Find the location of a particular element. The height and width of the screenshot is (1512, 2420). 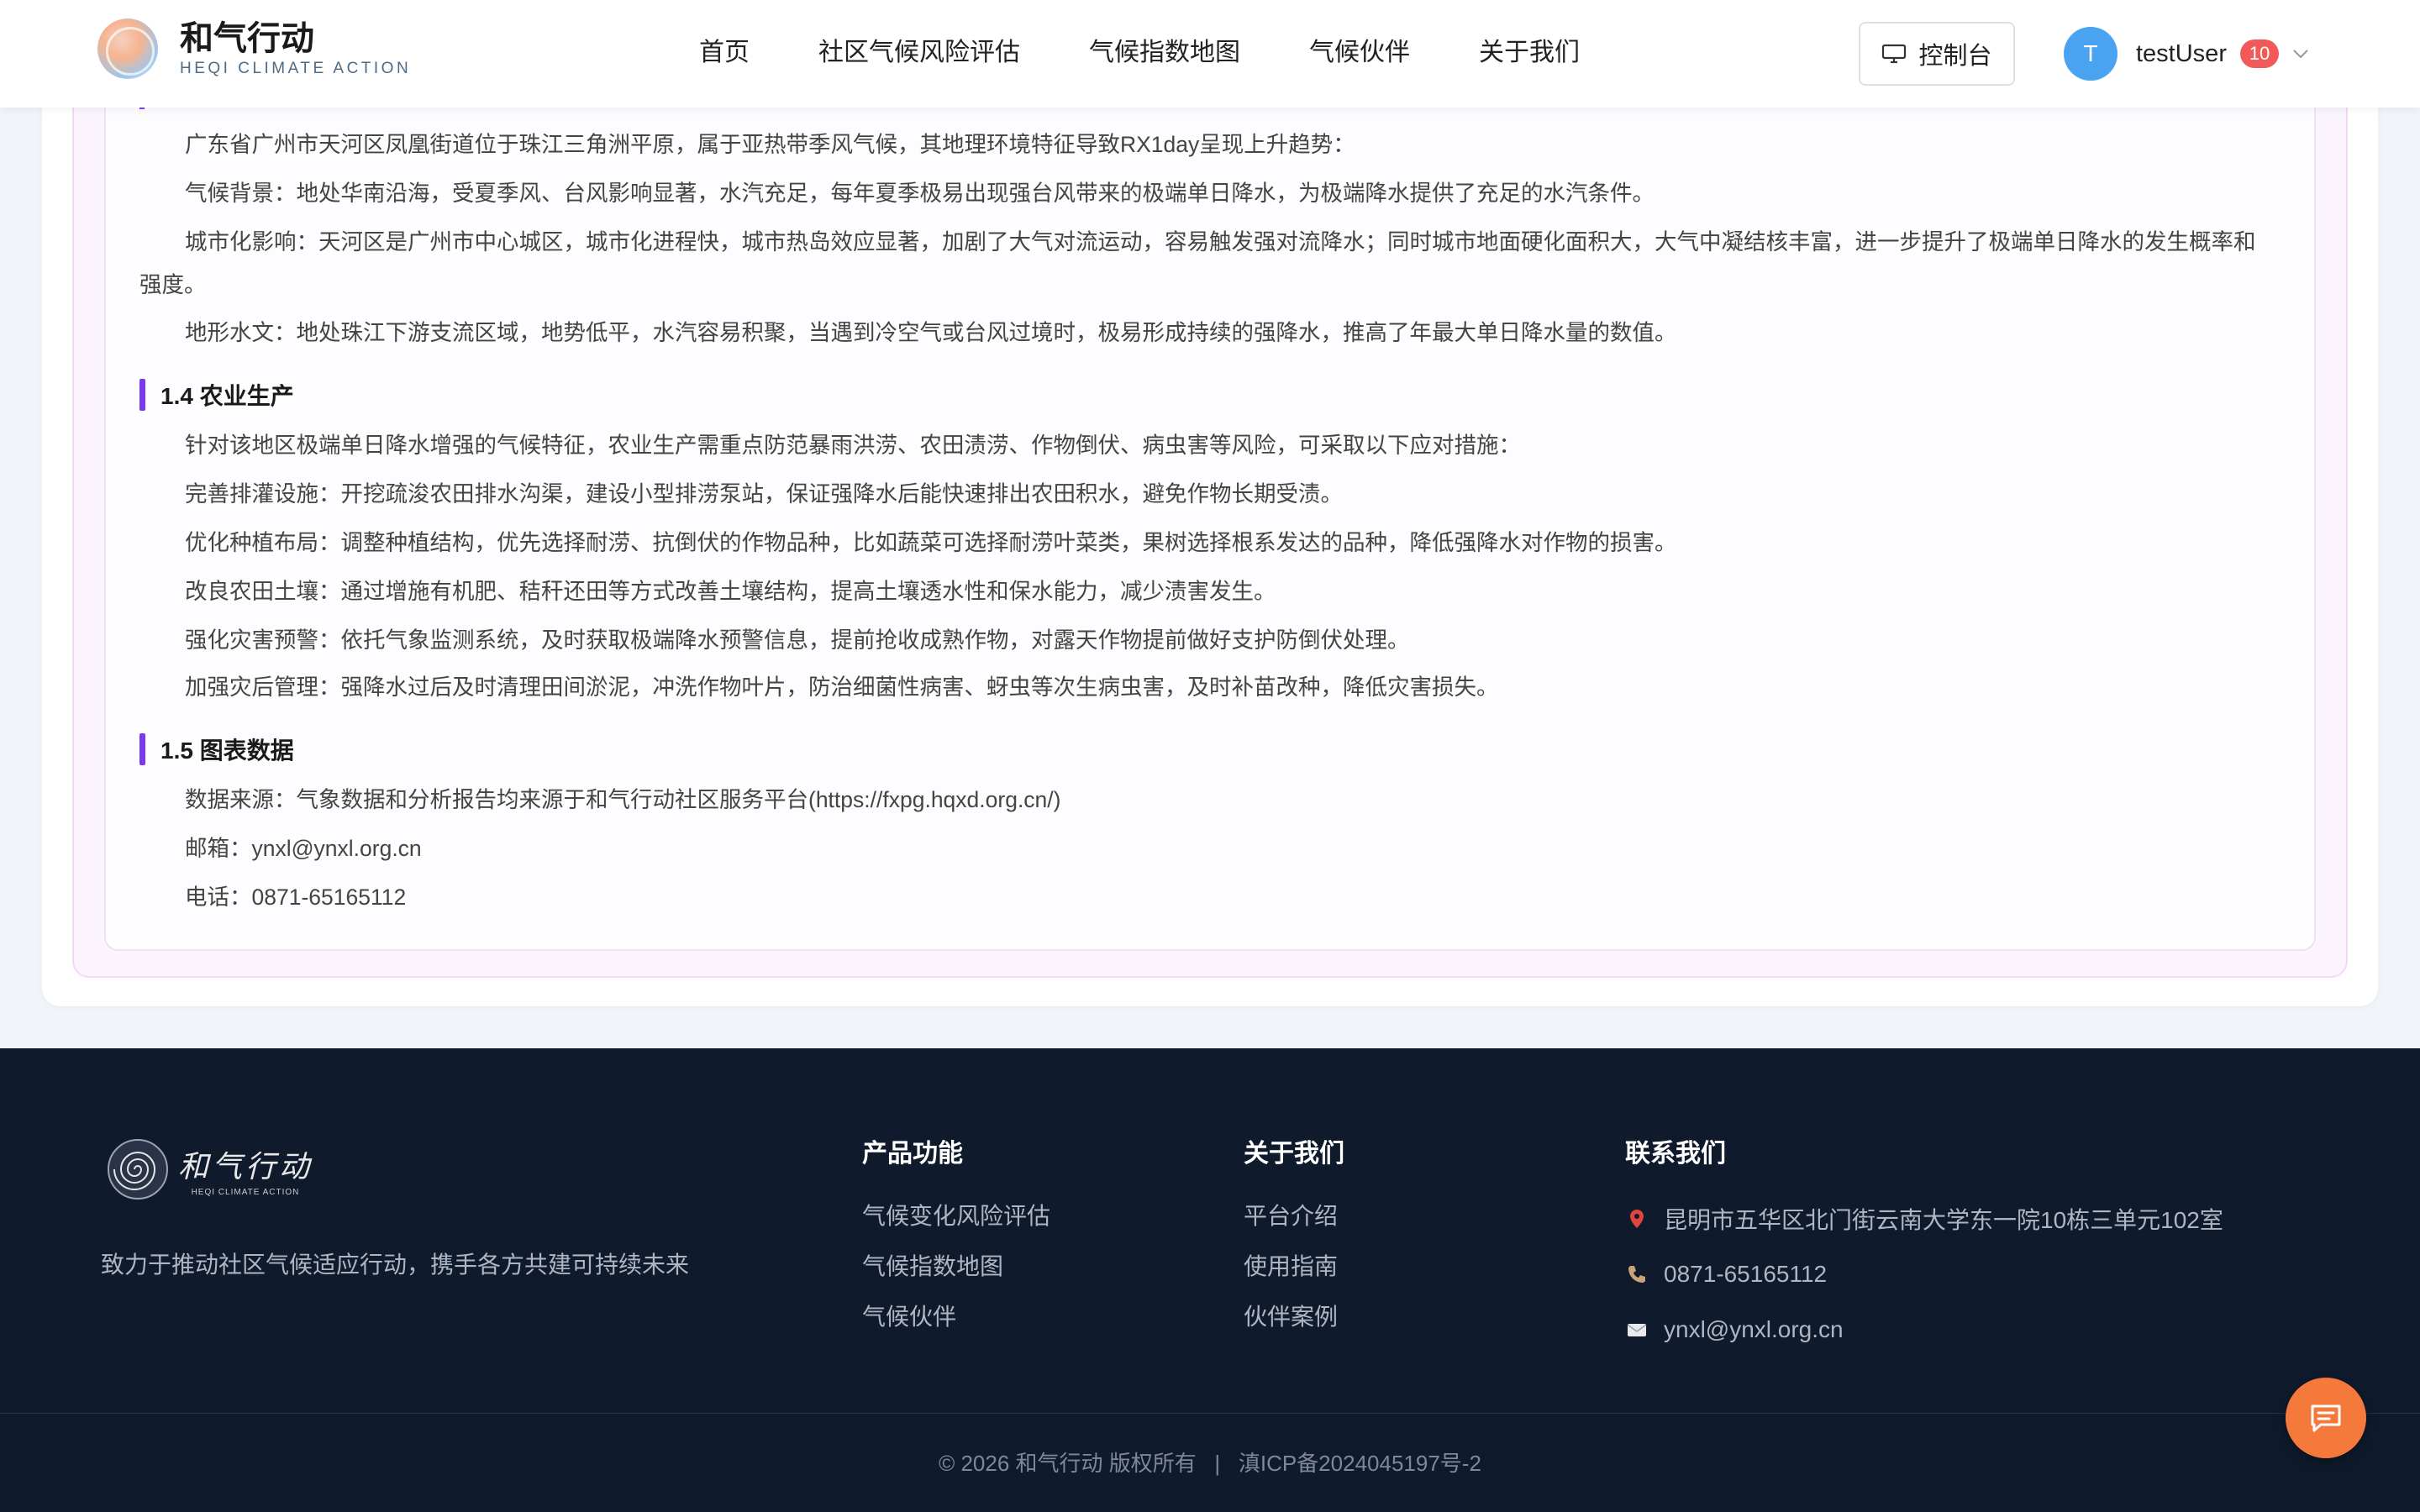

console-button: 控制台 is located at coordinates (1937, 54).